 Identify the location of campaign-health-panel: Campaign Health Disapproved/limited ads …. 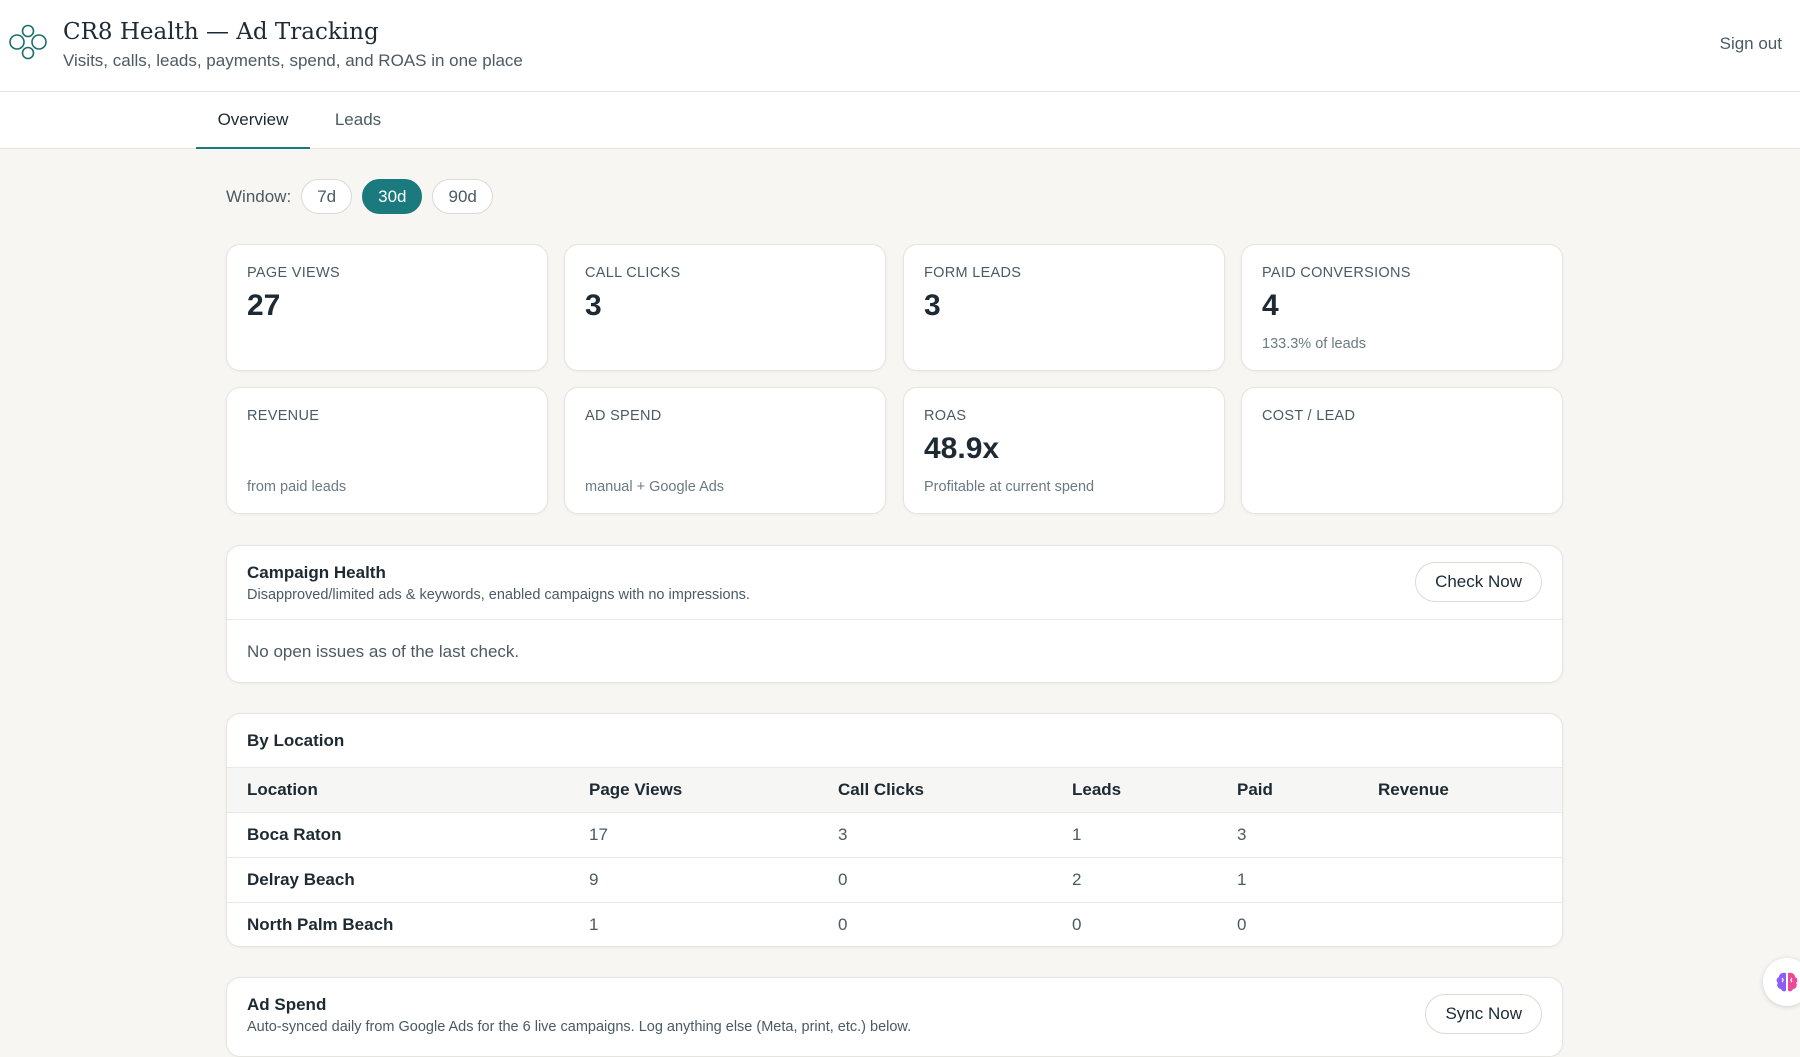
(894, 614).